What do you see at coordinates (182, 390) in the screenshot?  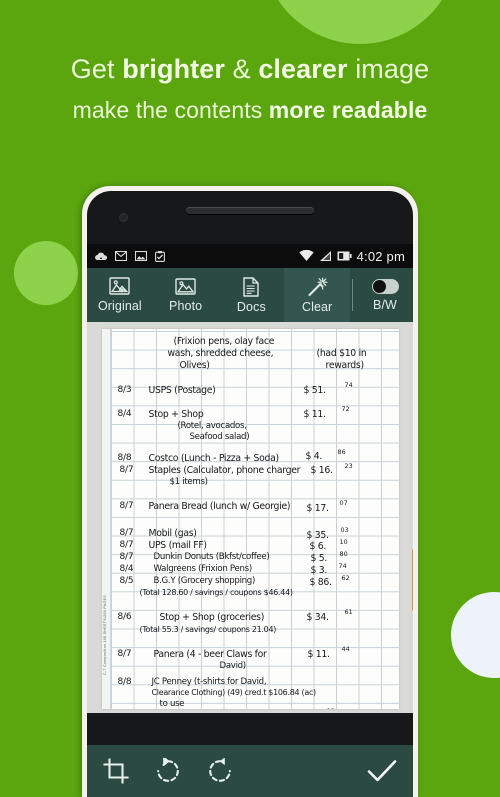 I see `entry-desc: USPS (Postage)` at bounding box center [182, 390].